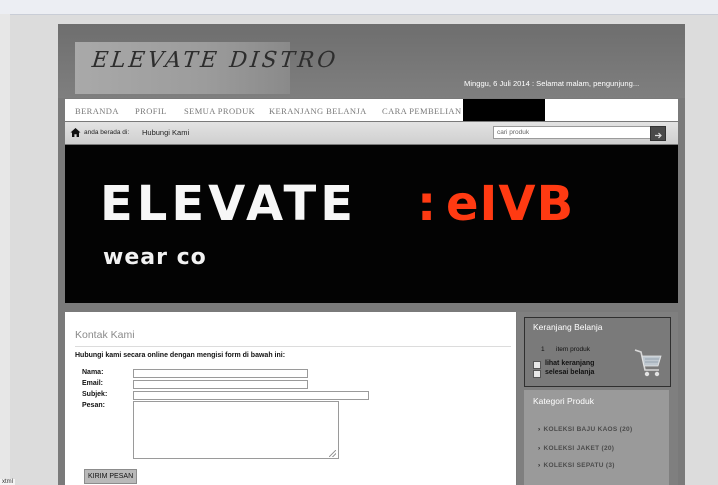 The width and height of the screenshot is (718, 485). What do you see at coordinates (569, 363) in the screenshot?
I see `view-cart-link: lihat keranjang` at bounding box center [569, 363].